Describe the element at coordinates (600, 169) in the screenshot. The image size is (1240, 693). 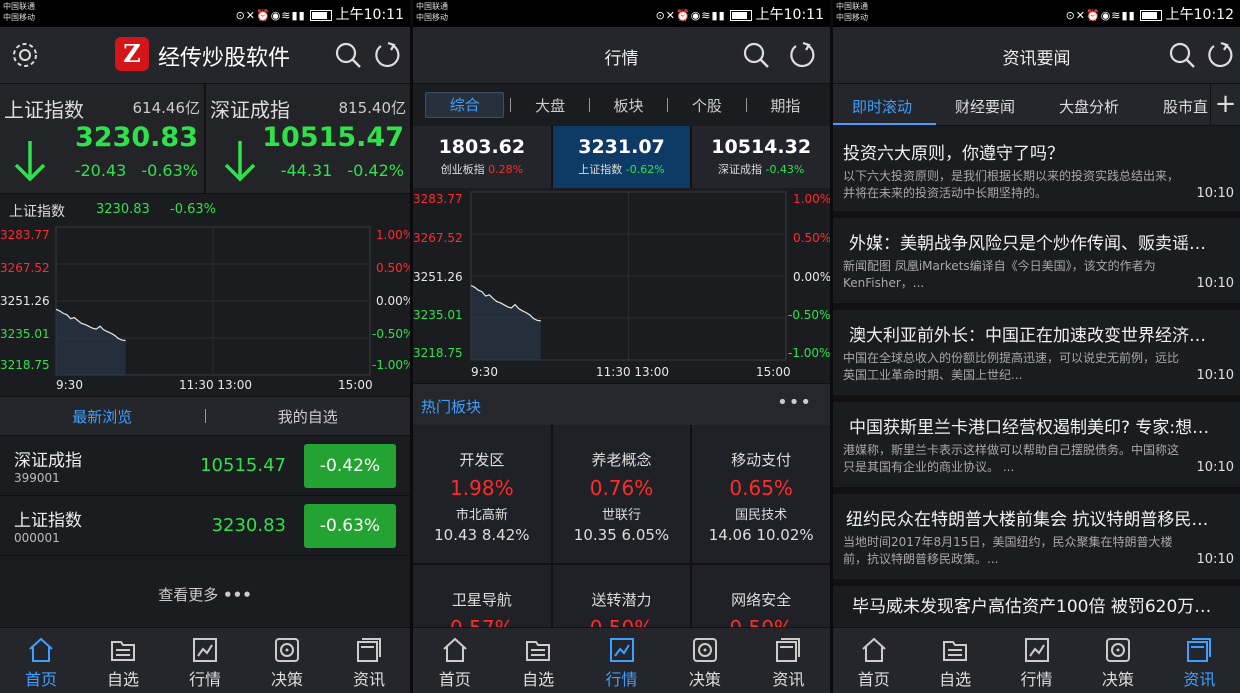
I see `quote-name: 上证指数` at that location.